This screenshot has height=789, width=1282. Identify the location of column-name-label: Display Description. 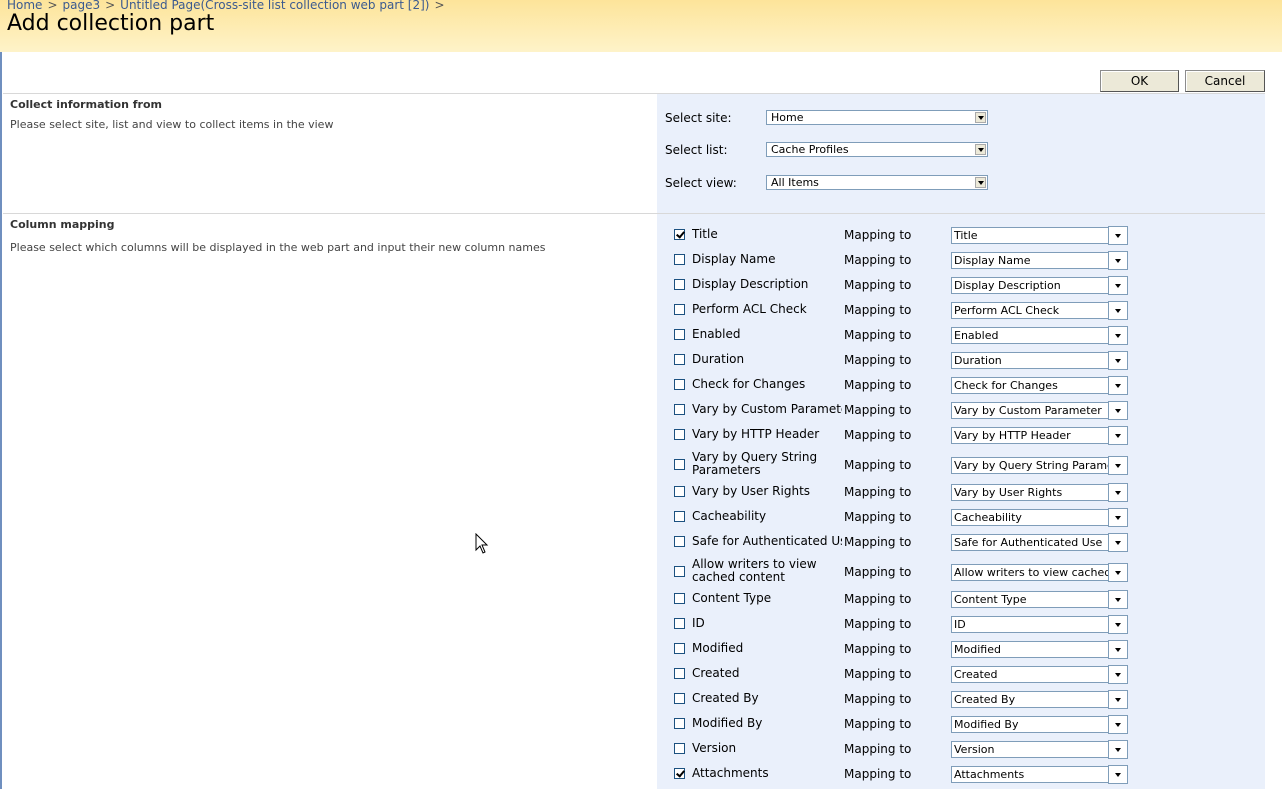
(750, 284).